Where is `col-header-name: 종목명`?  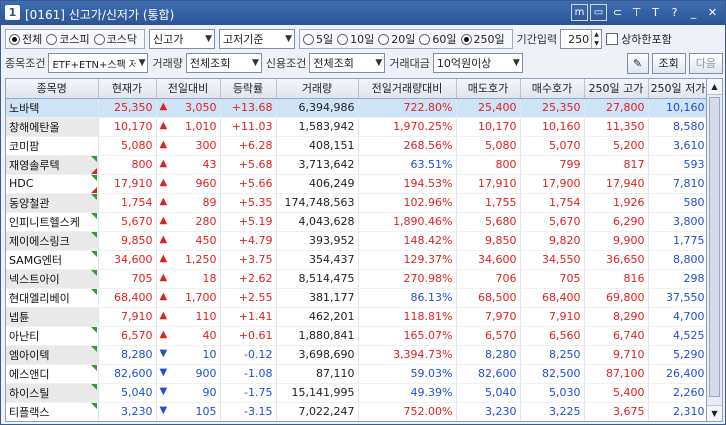
col-header-name: 종목명 is located at coordinates (52, 89).